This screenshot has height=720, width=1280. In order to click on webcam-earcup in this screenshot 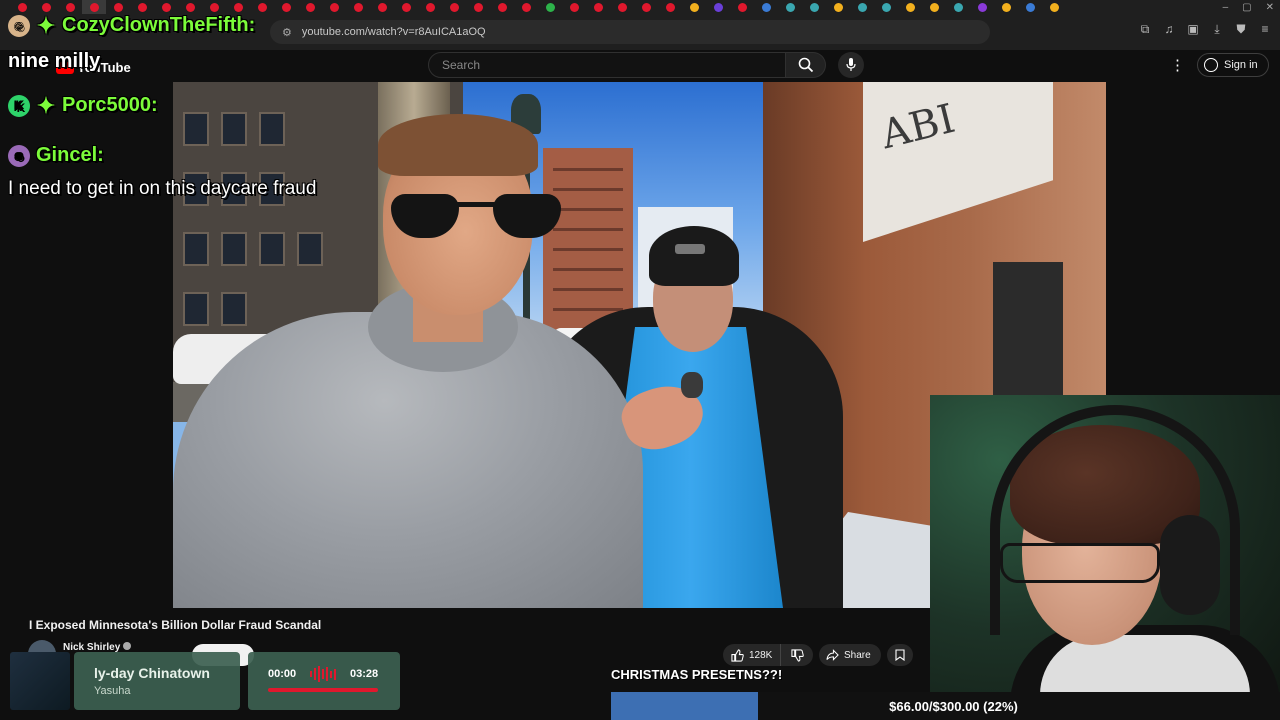, I will do `click(1190, 565)`.